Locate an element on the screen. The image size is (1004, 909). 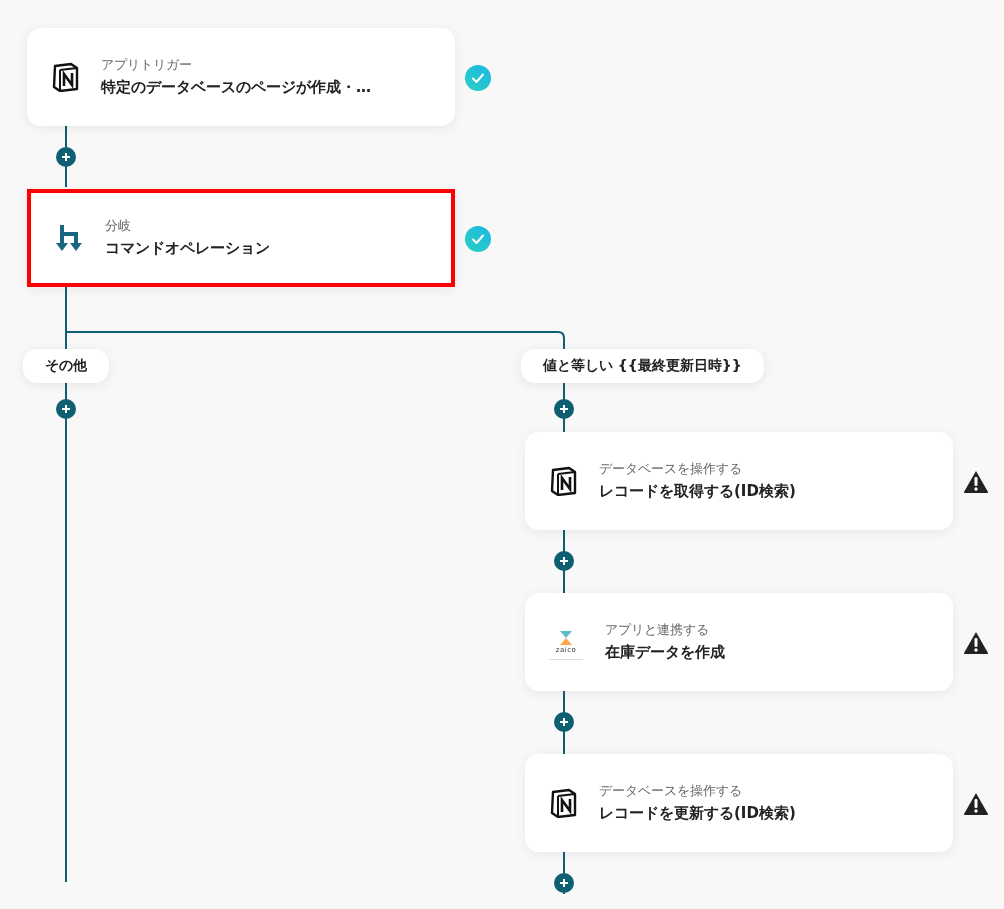
branch-arrows-icon is located at coordinates (69, 238).